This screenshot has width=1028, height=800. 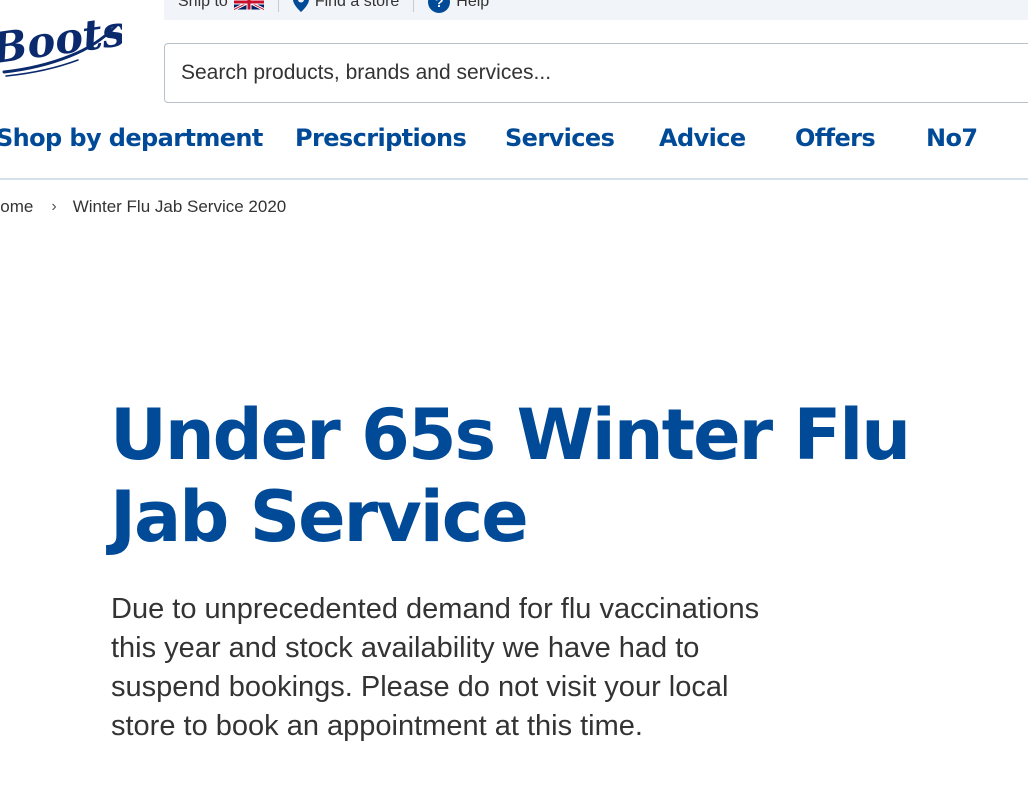 I want to click on nav-shop-by-department: Shop by department, so click(x=131, y=138).